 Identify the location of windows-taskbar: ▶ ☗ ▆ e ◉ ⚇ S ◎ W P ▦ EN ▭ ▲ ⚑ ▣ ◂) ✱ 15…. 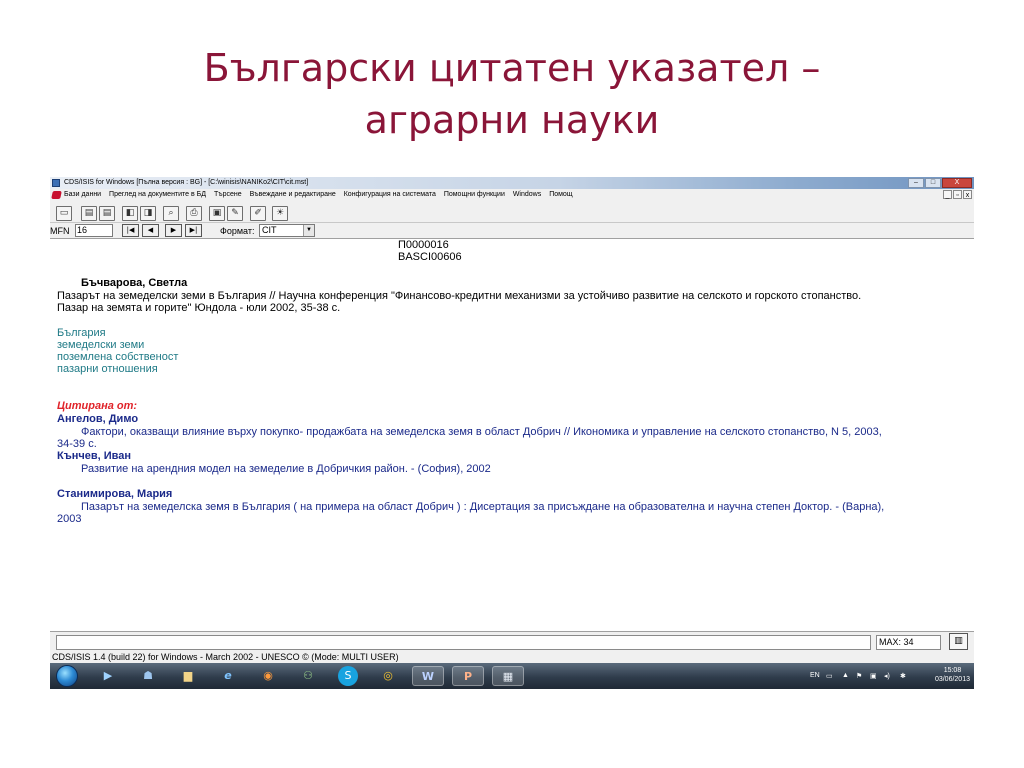
(512, 676).